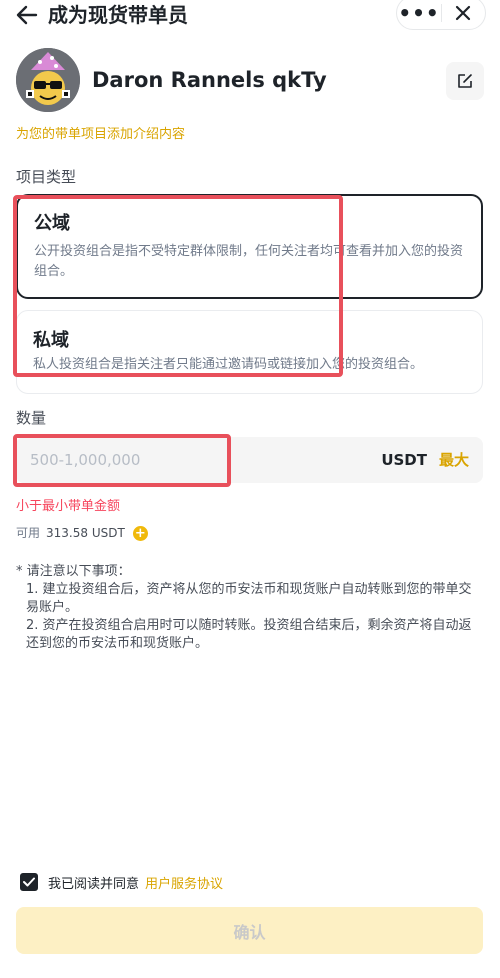 The height and width of the screenshot is (978, 500). What do you see at coordinates (209, 80) in the screenshot?
I see `username: Daron Rannels qkTy` at bounding box center [209, 80].